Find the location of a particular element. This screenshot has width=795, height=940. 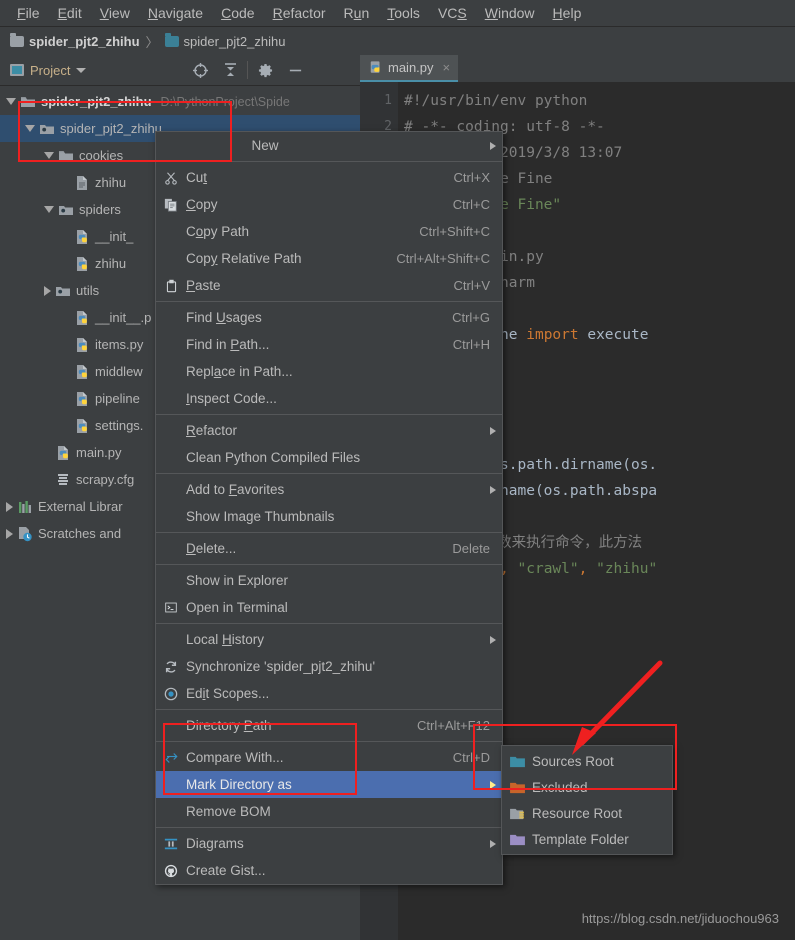

menu-item-compare-with: Compare With... Ctrl+D is located at coordinates (329, 757).